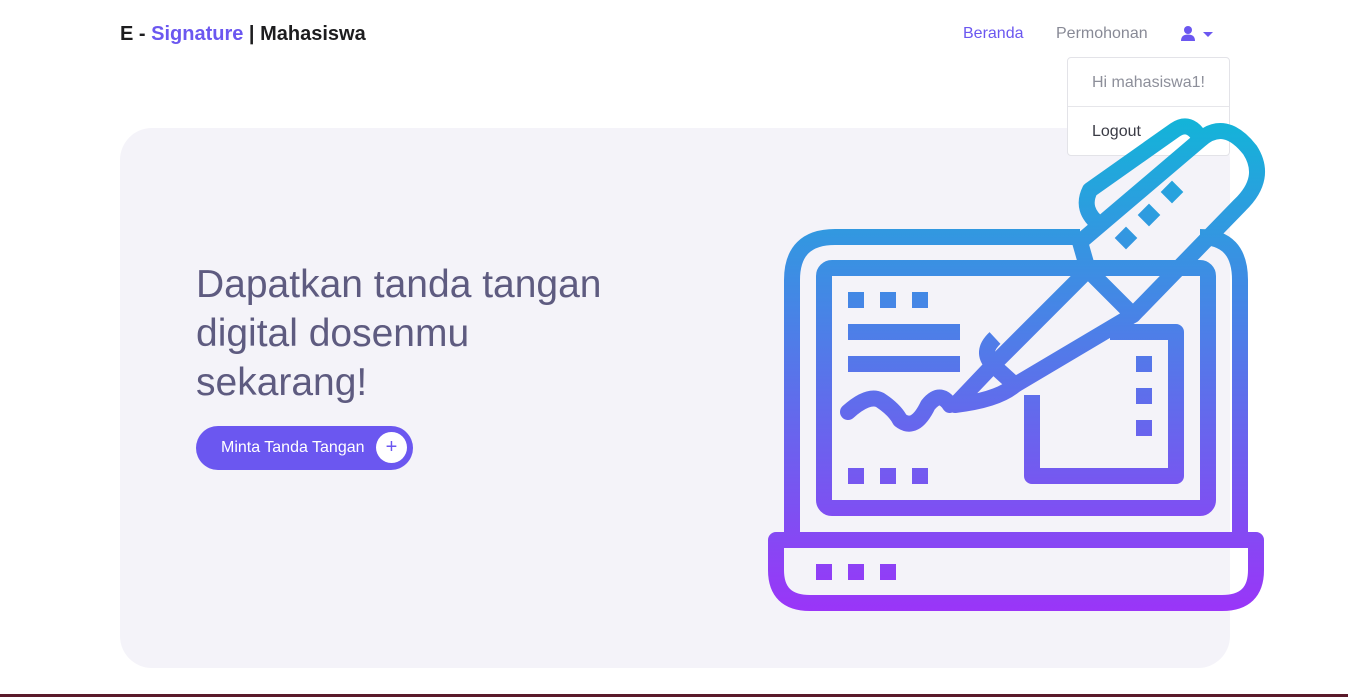  What do you see at coordinates (993, 34) in the screenshot?
I see `nav-link-beranda: Beranda` at bounding box center [993, 34].